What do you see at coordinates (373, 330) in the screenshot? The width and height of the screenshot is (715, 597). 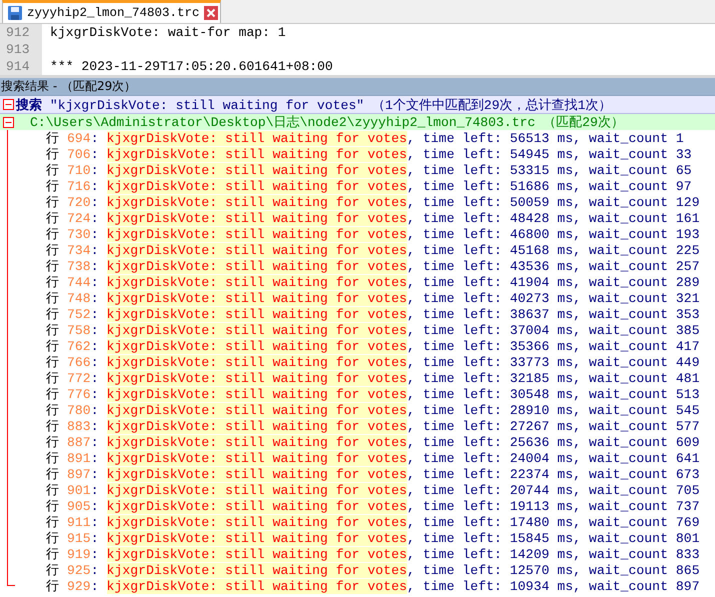 I see `search-result-line: 行 758: kjxgrDiskVote: still waiting for votes, time left: 37004 ms, wait_count 385` at bounding box center [373, 330].